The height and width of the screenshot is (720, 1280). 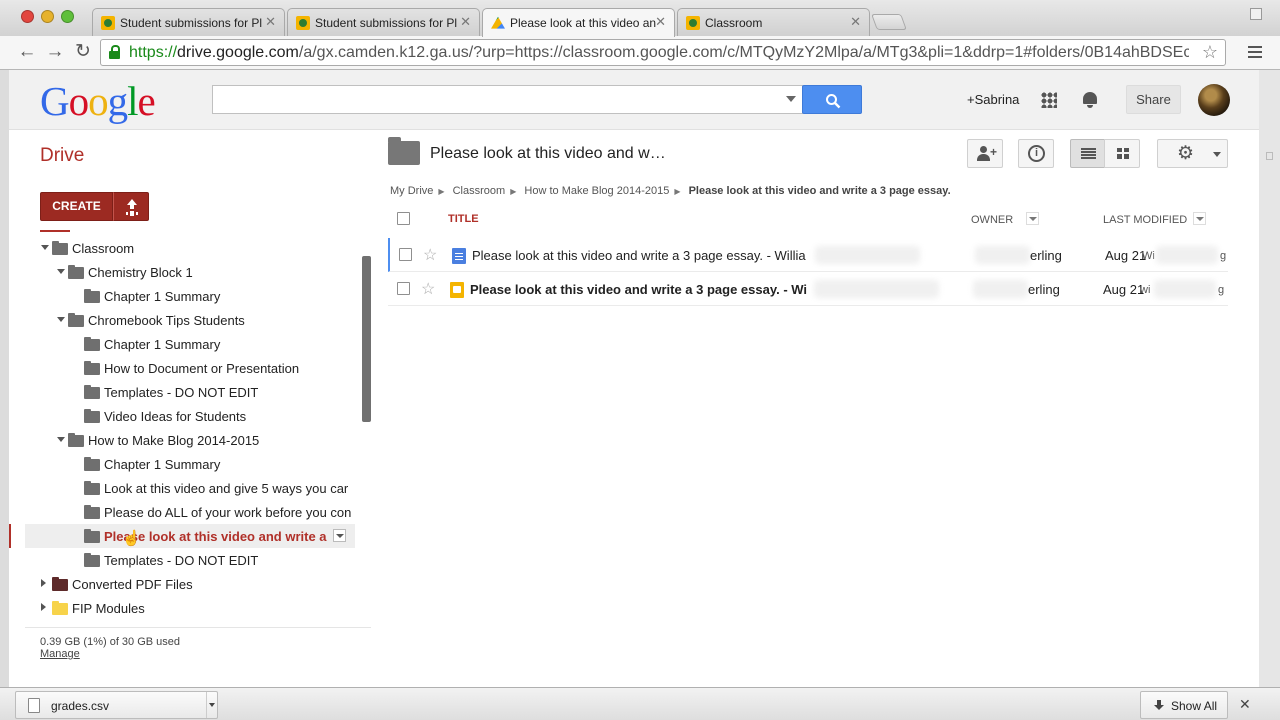 What do you see at coordinates (1192, 153) in the screenshot?
I see `settings-button: ⚙` at bounding box center [1192, 153].